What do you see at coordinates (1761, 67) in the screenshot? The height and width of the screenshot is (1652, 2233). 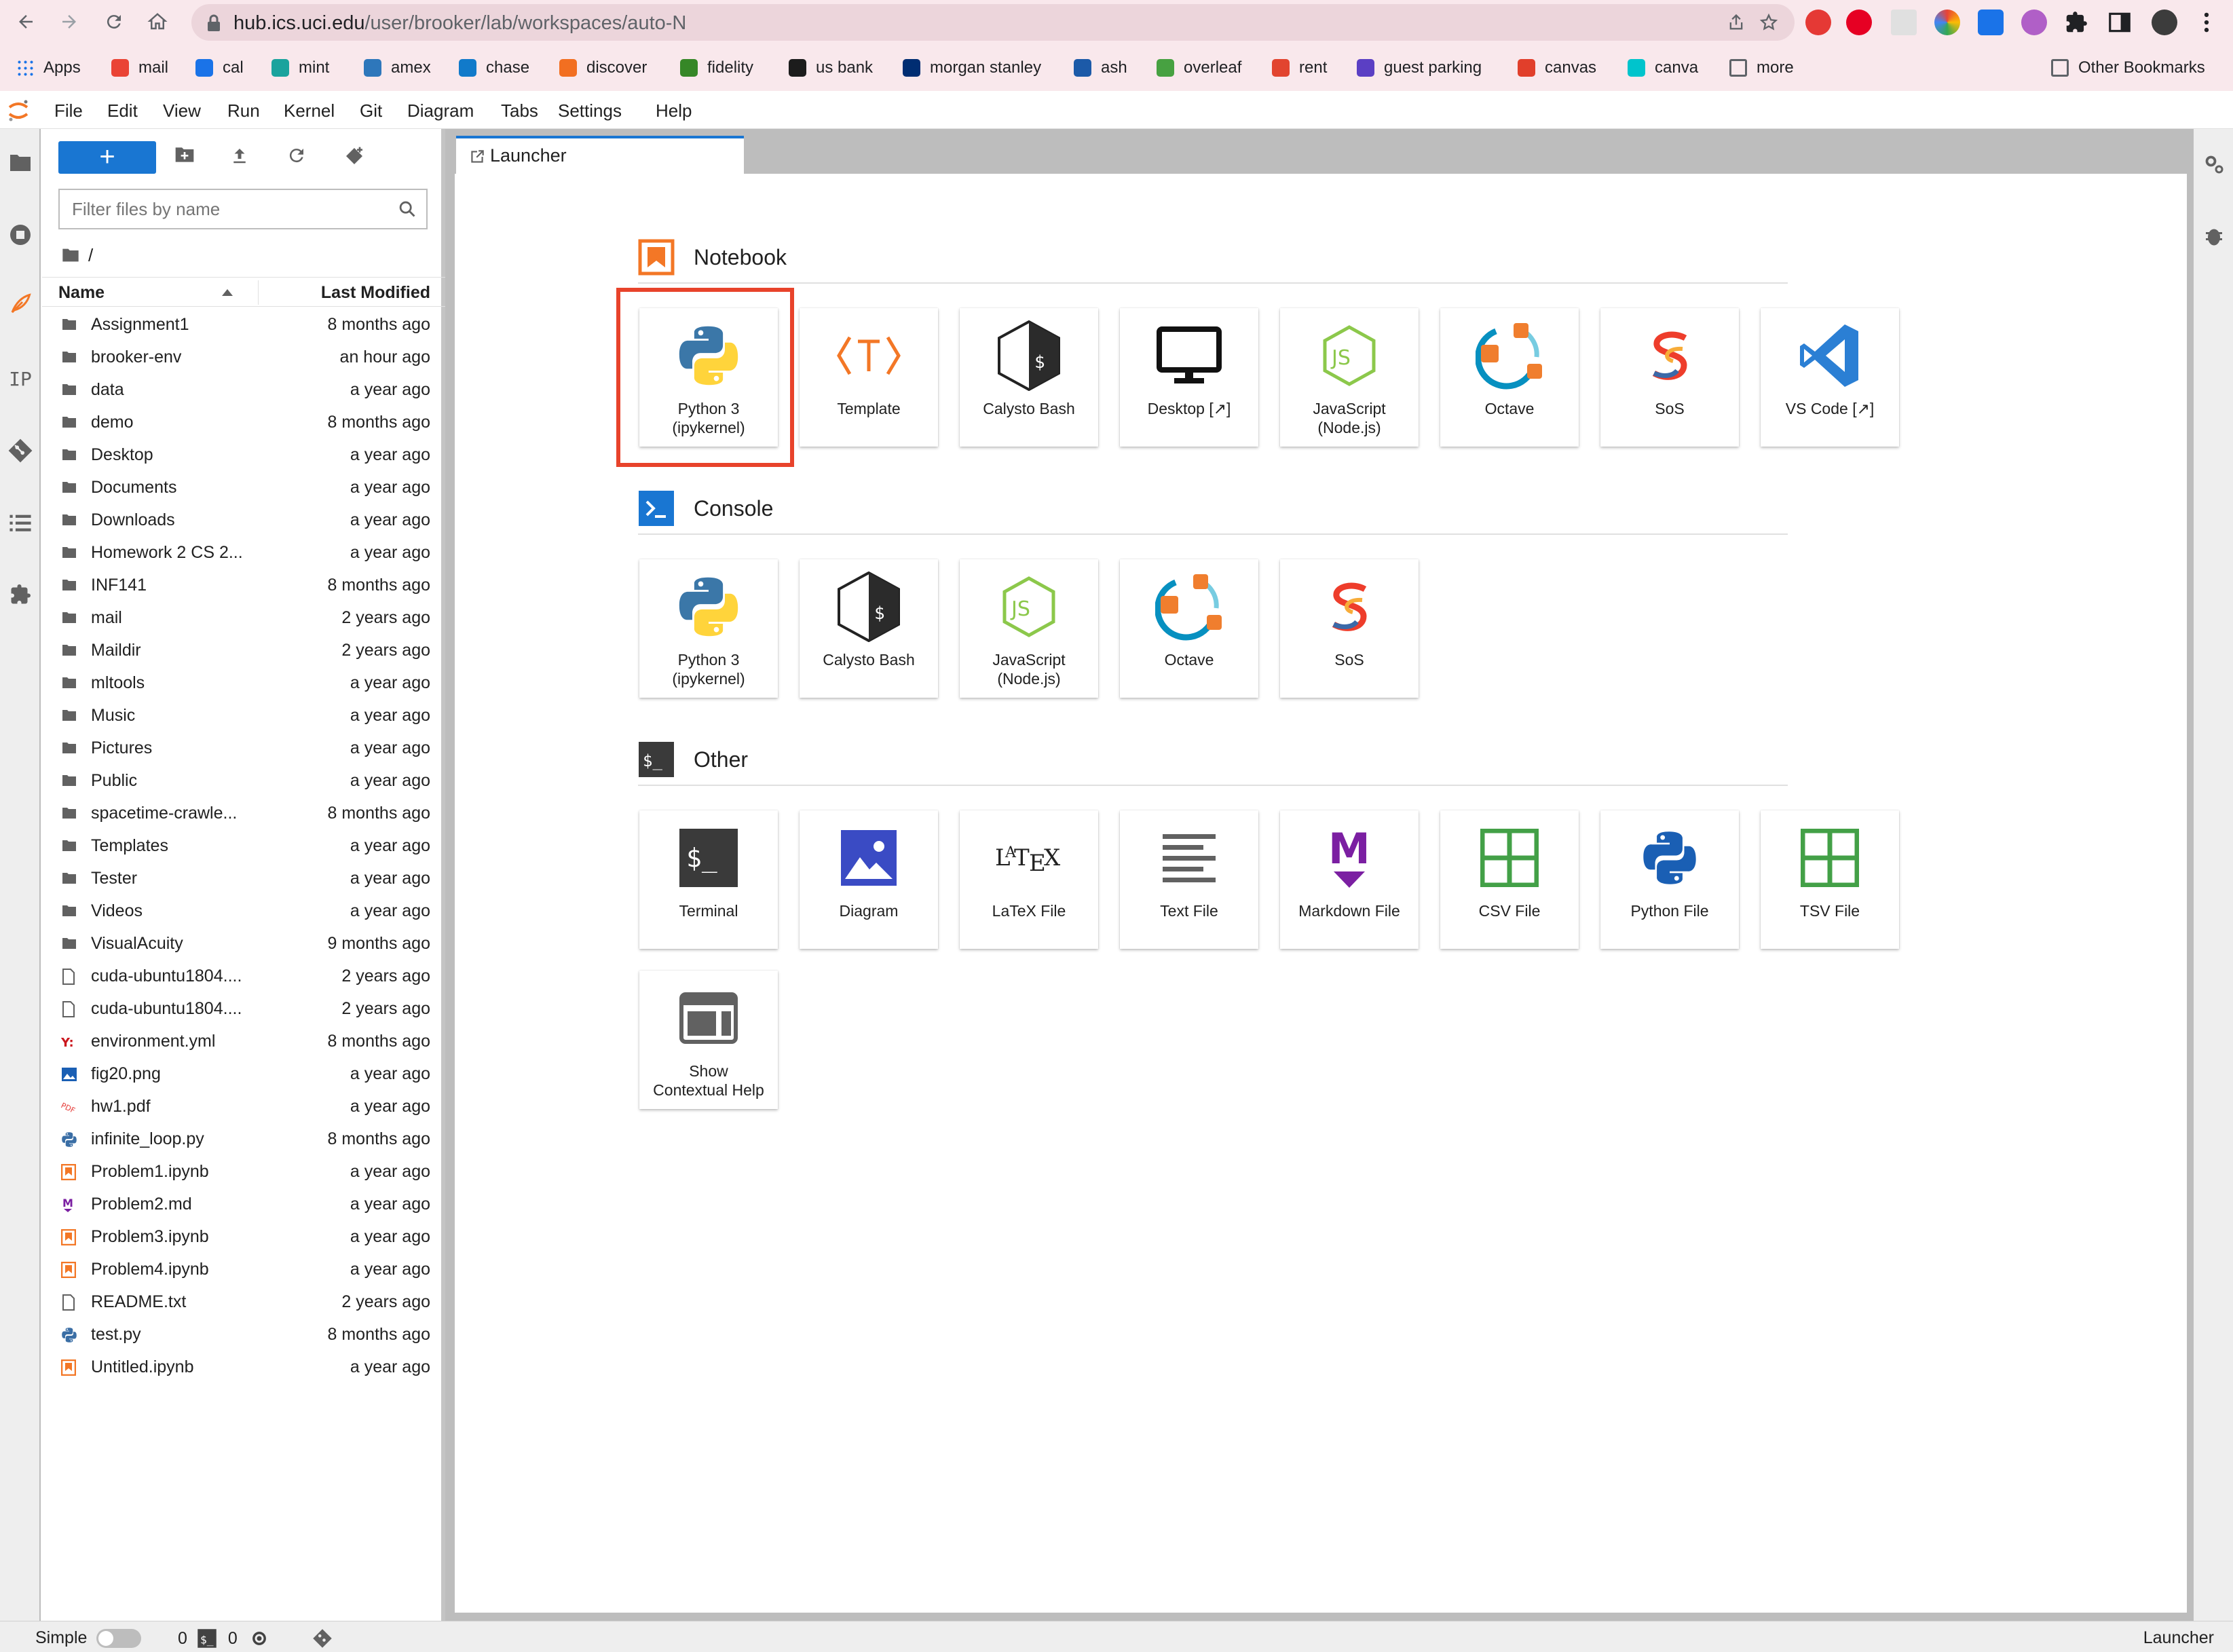 I see `bookmark-more: more` at bounding box center [1761, 67].